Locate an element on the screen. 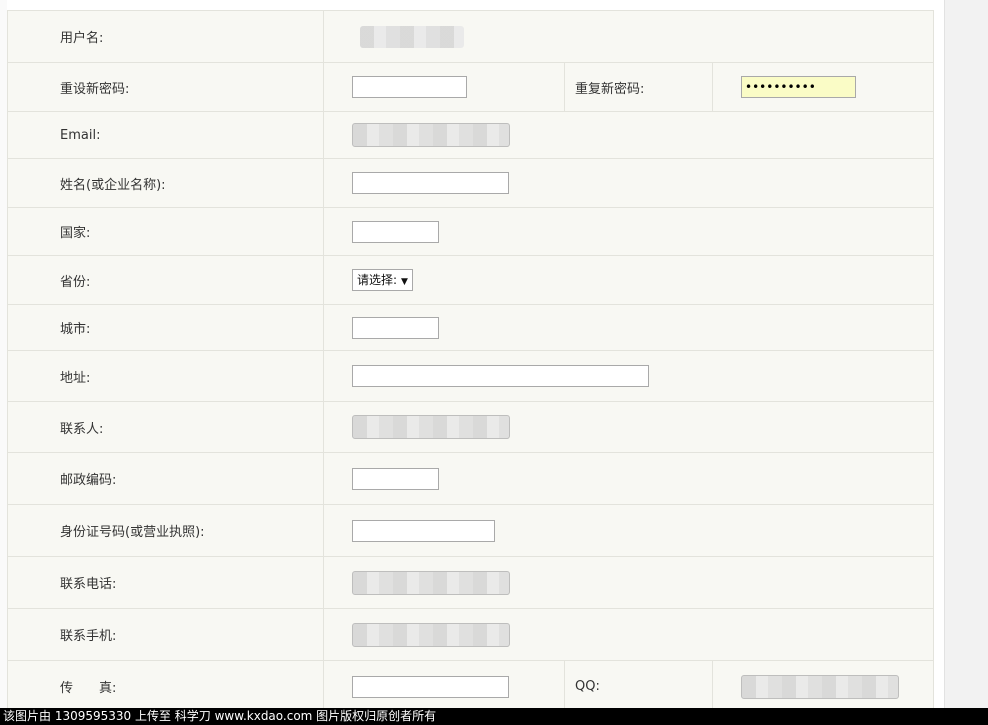  city-label: 城市: is located at coordinates (165, 327).